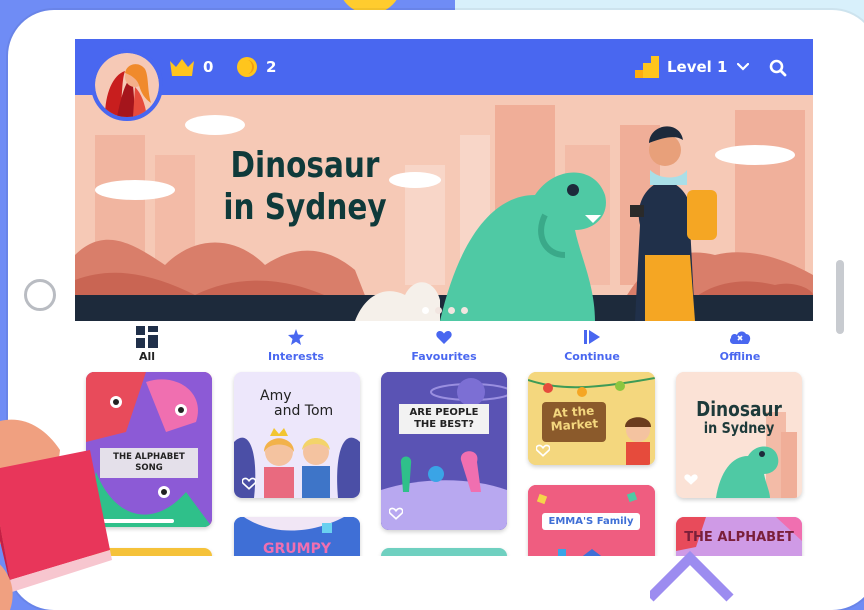  Describe the element at coordinates (444, 337) in the screenshot. I see `heart-icon` at that location.